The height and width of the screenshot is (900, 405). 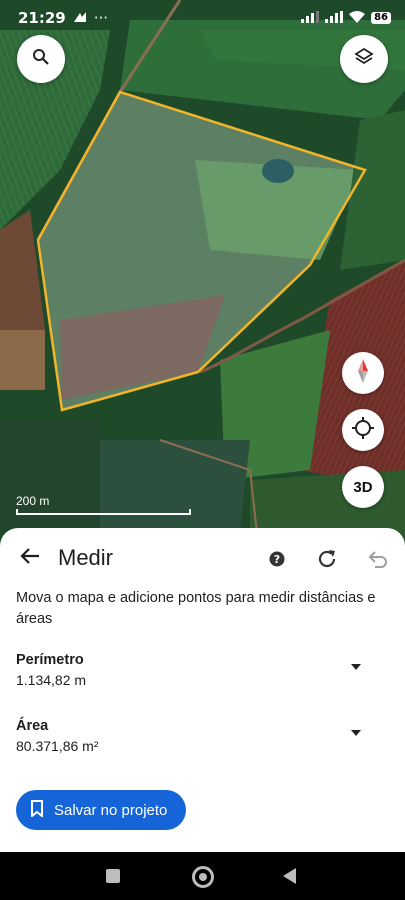 I want to click on save-label: Salvar no projeto, so click(x=111, y=810).